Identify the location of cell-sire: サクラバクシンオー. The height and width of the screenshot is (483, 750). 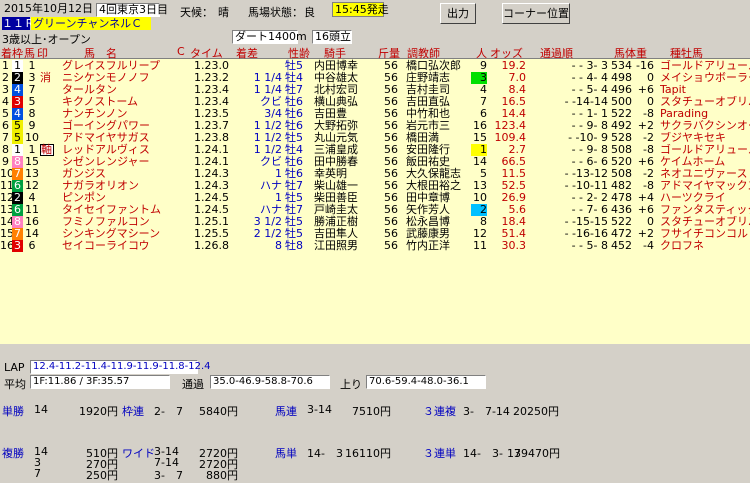
(705, 126).